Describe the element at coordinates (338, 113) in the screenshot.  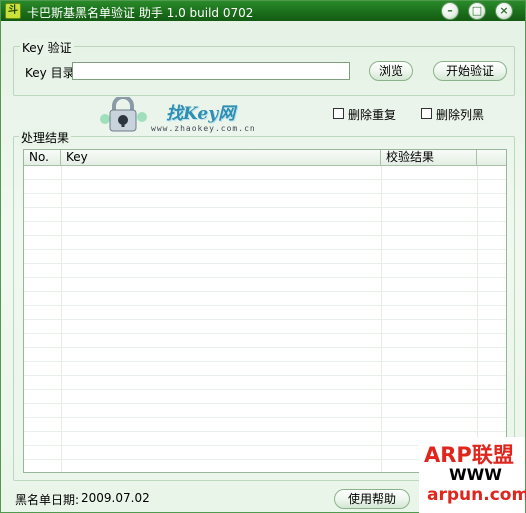
I see `remove-duplicates-checkbox` at that location.